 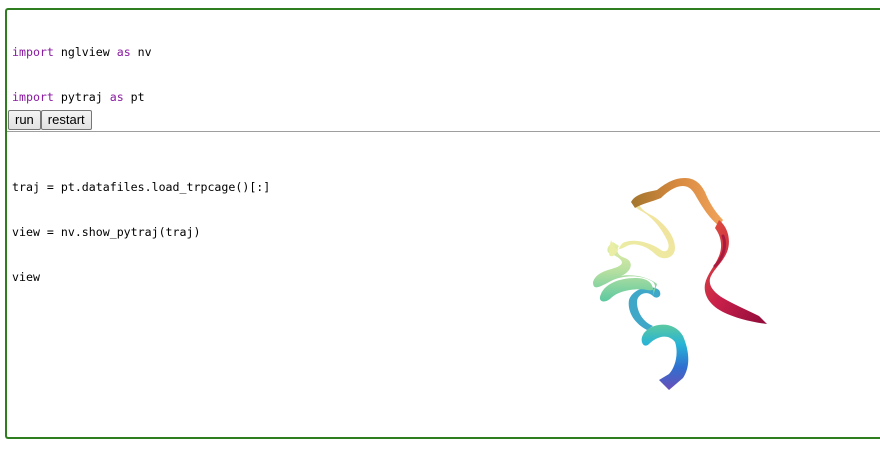 I want to click on button-row: run restart, so click(x=50, y=120).